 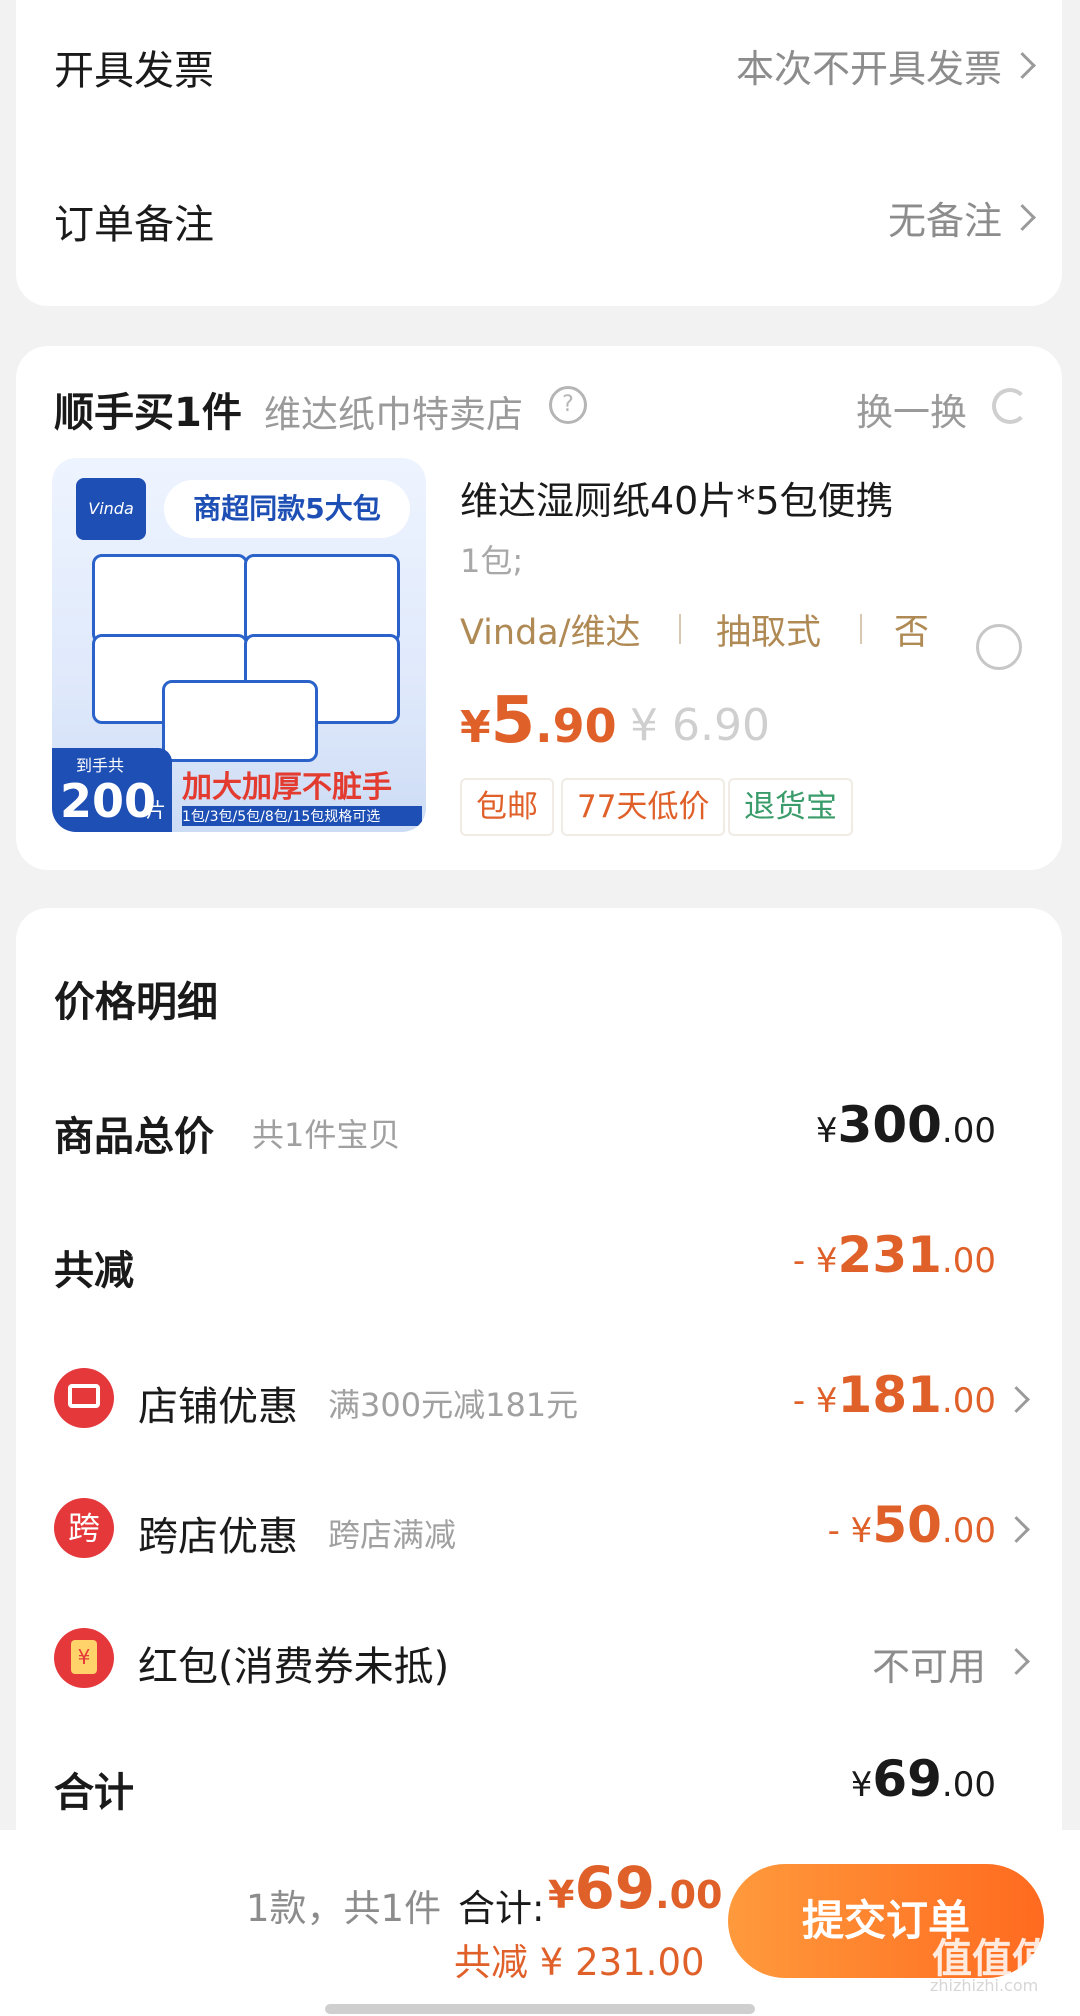 I want to click on badge-top-text: 到手共, so click(x=100, y=765).